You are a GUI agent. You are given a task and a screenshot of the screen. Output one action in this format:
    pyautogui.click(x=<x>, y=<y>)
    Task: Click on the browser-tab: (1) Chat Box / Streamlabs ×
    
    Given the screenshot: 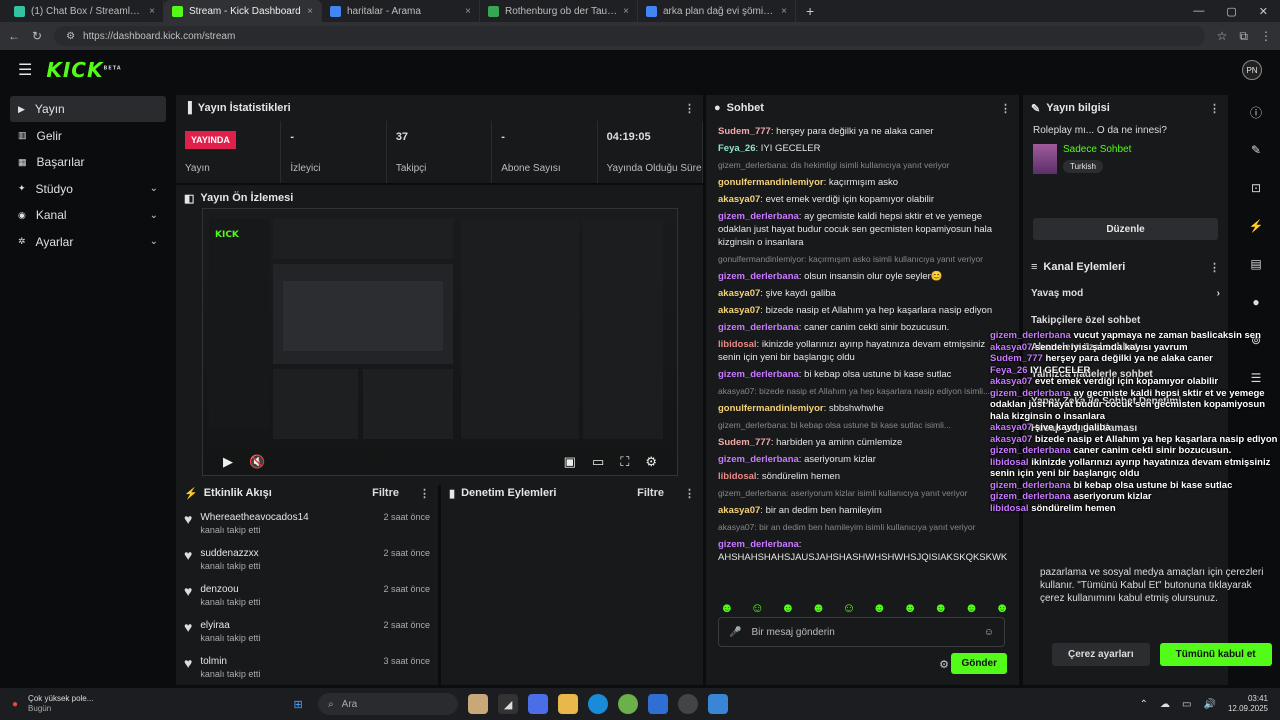 What is the action you would take?
    pyautogui.click(x=85, y=11)
    